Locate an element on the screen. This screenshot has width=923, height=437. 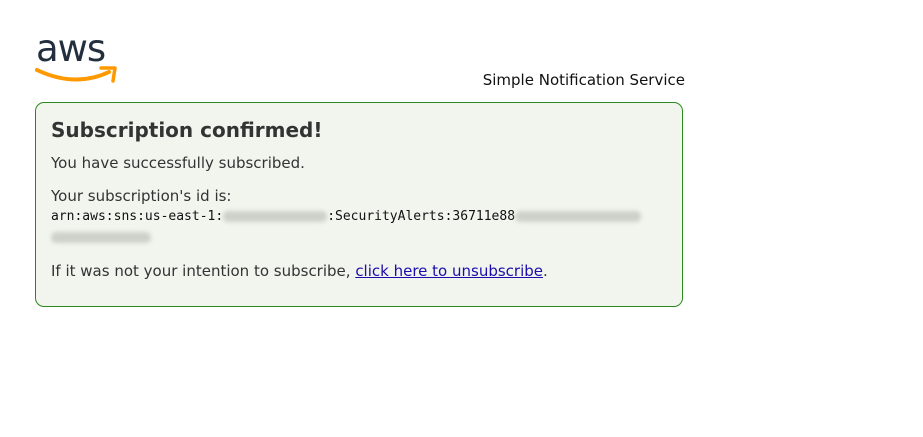
confirmation-title: Subscription confirmed! is located at coordinates (187, 130).